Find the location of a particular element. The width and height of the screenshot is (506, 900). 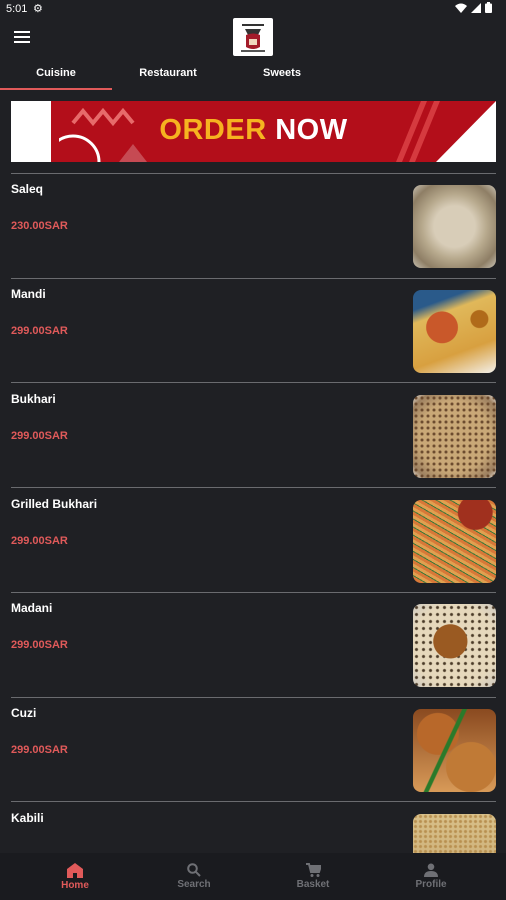

tab-cuisine: Cuisine is located at coordinates (56, 74).